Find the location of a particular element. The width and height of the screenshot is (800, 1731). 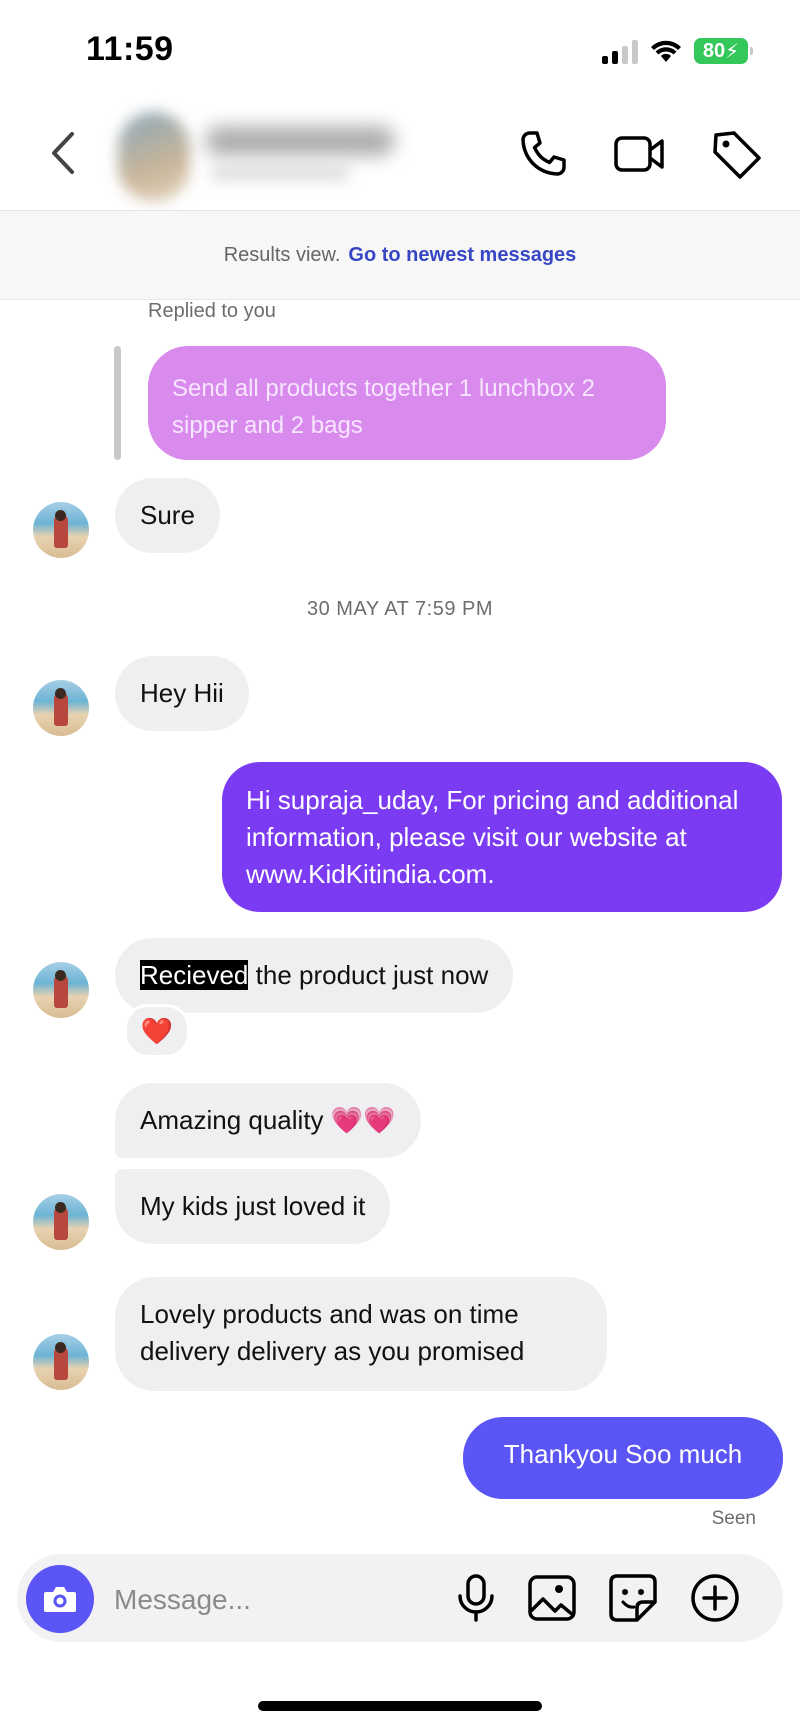

incoming-message-bubble: My kids just loved it is located at coordinates (253, 1206).